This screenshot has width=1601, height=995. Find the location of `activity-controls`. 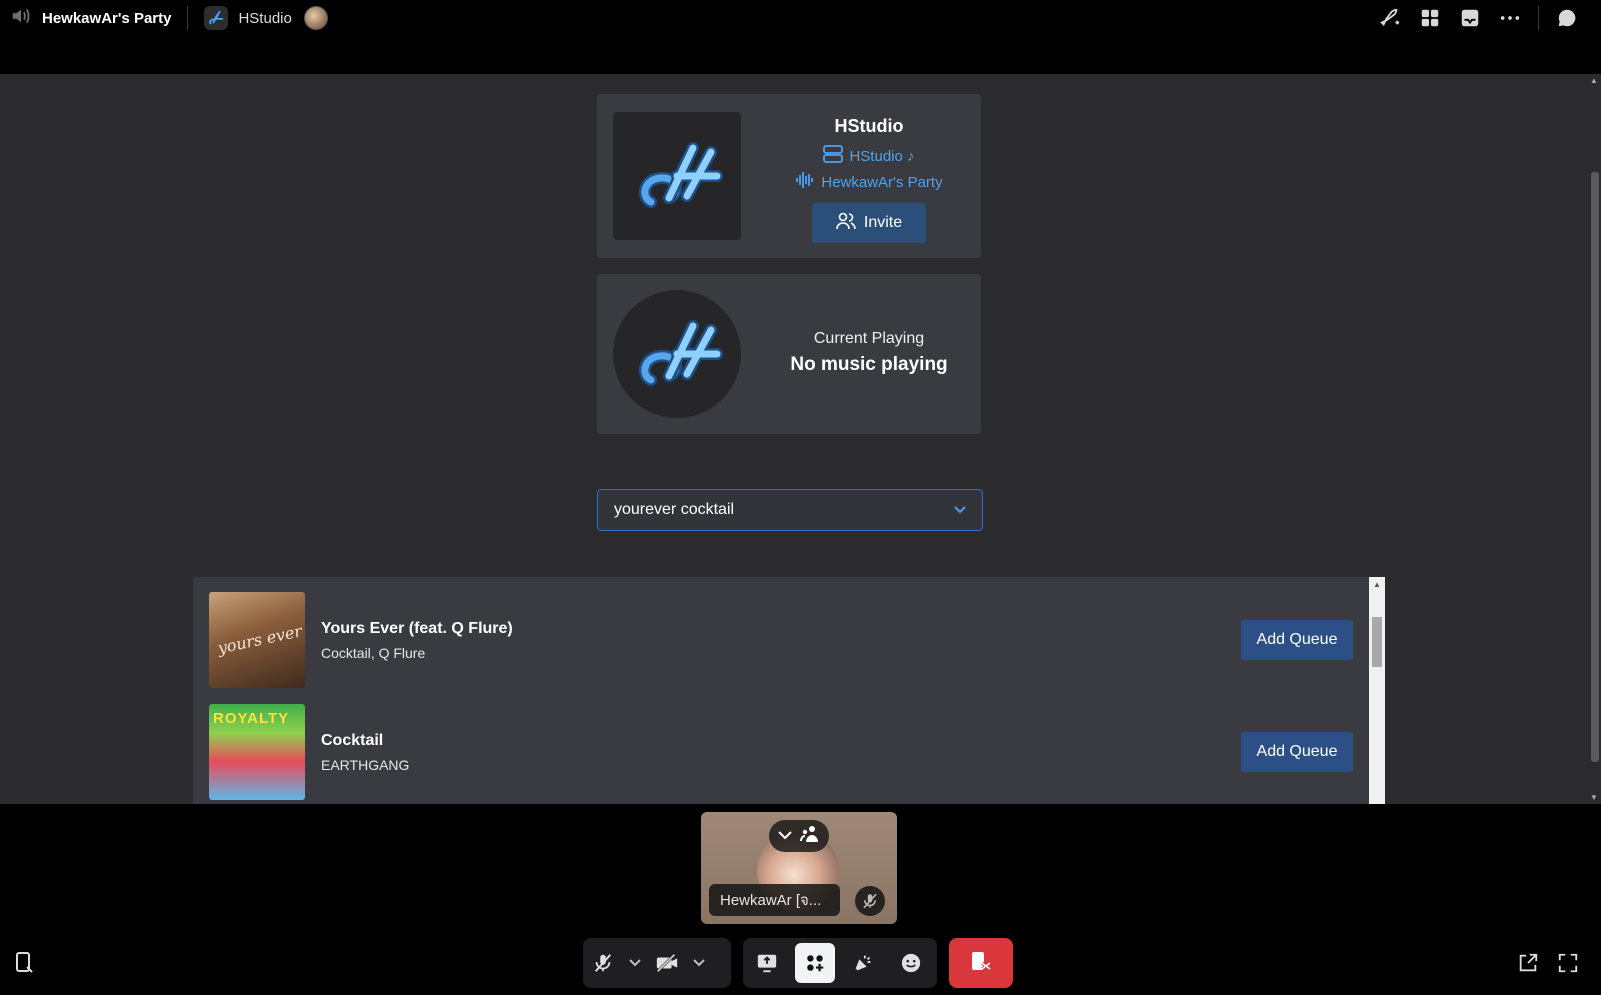

activity-controls is located at coordinates (840, 963).